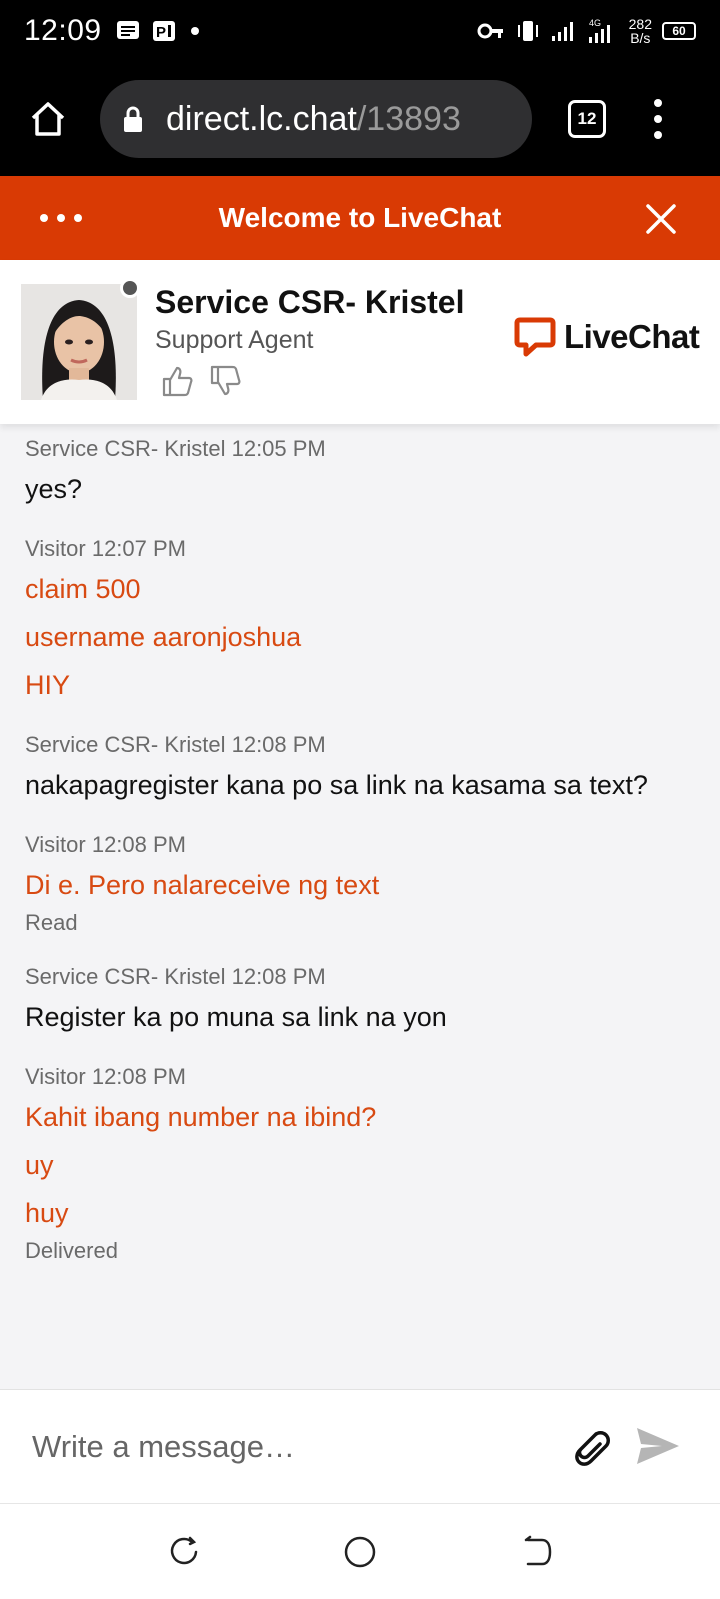 The height and width of the screenshot is (1599, 720). What do you see at coordinates (535, 337) in the screenshot?
I see `livechat-logo-icon` at bounding box center [535, 337].